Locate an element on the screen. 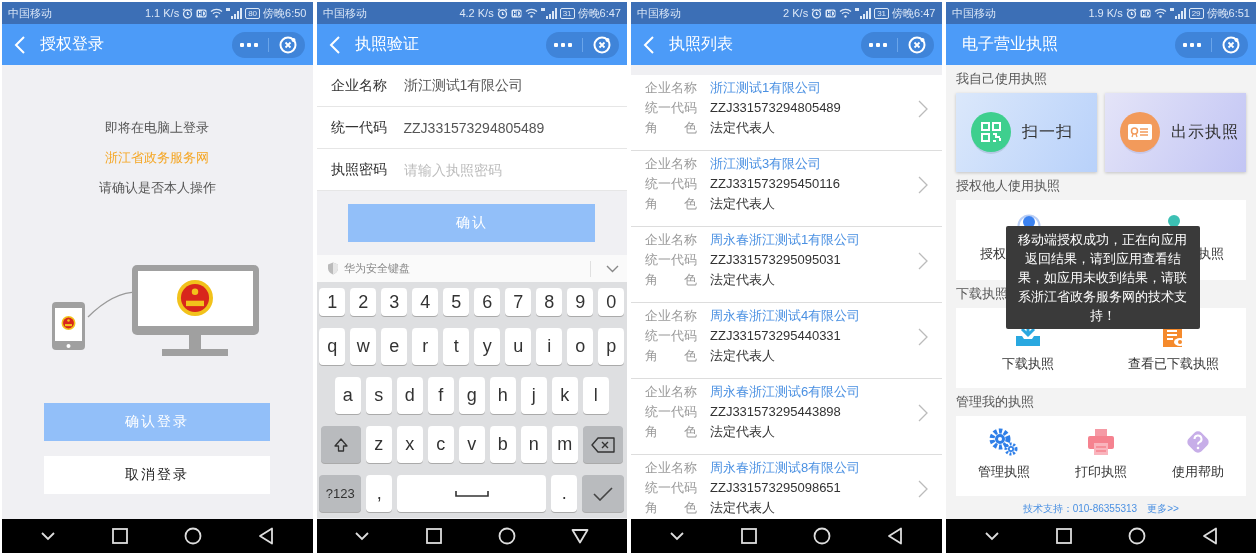 The image size is (1258, 556). license-list-item: 企业名称 周永春浙江测试1有限公司 统一代码 ZZJ331573295095031 角 色 法定代表人 is located at coordinates (786, 265).